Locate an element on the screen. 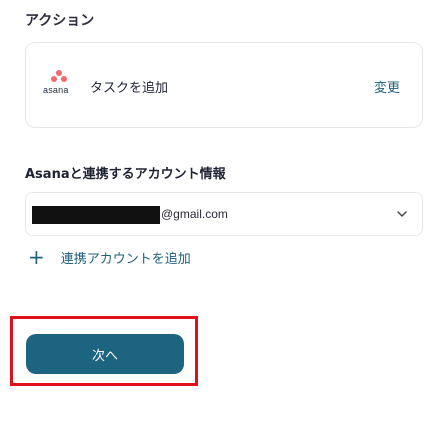 The image size is (448, 424). action-name: タスクを追加 is located at coordinates (129, 88).